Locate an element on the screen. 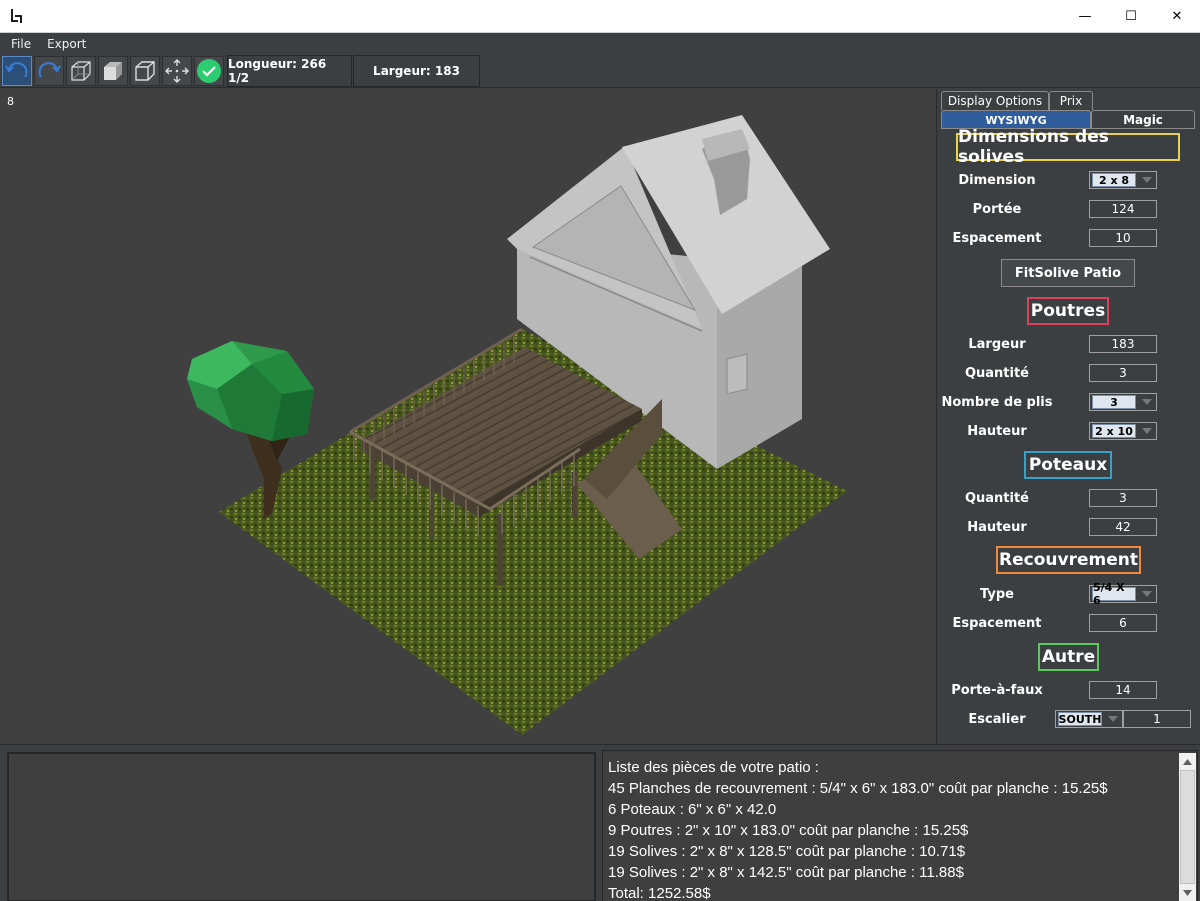 The height and width of the screenshot is (901, 1200). menu-bar: File Export is located at coordinates (600, 43).